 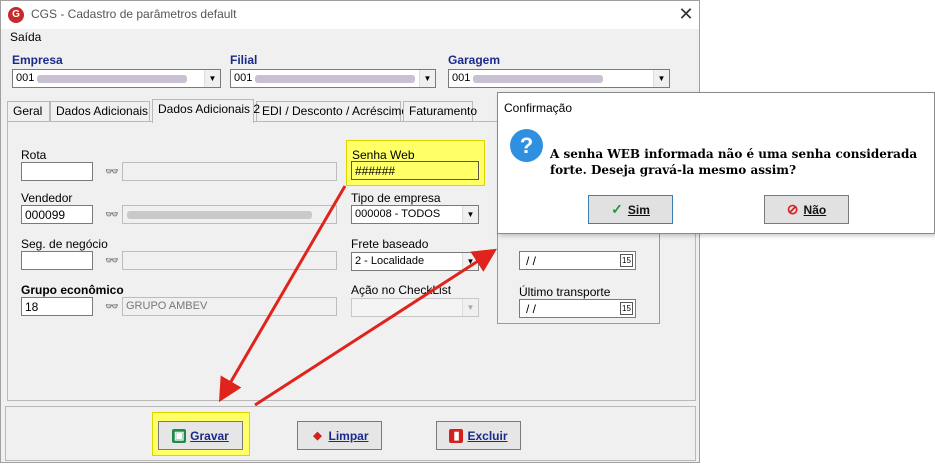 I want to click on rota-description, so click(x=229, y=171).